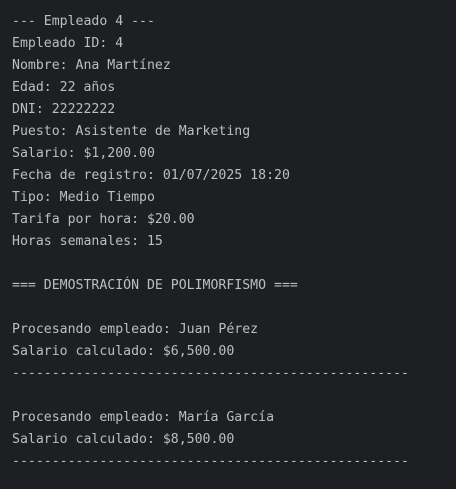 Image resolution: width=456 pixels, height=489 pixels. Describe the element at coordinates (135, 329) in the screenshot. I see `console-line: Procesando empleado: Juan Pérez` at that location.